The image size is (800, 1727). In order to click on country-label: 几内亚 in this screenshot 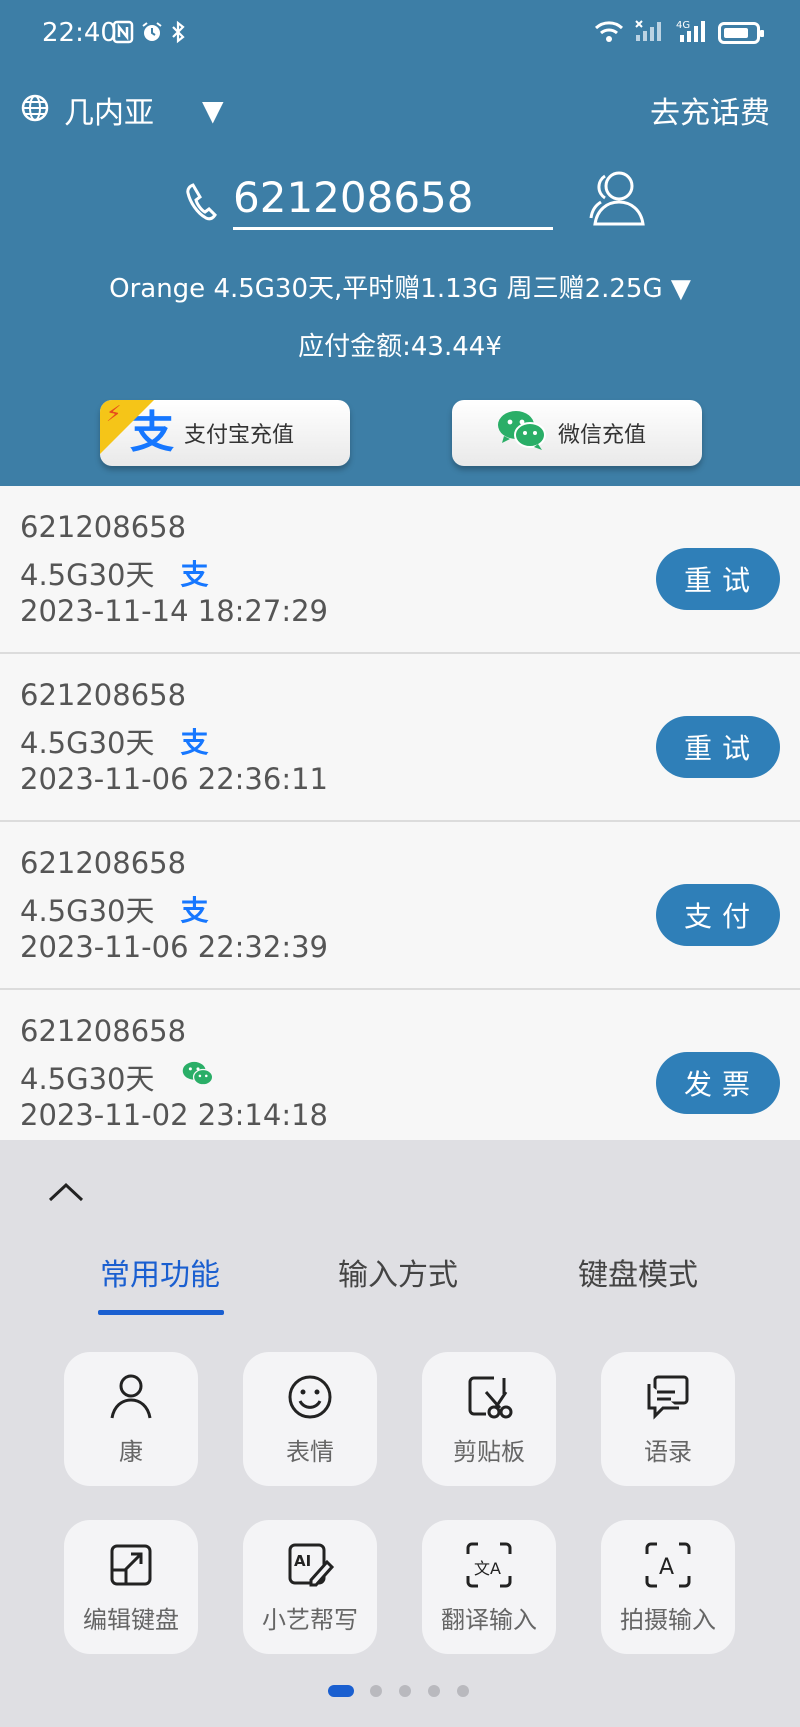, I will do `click(109, 113)`.